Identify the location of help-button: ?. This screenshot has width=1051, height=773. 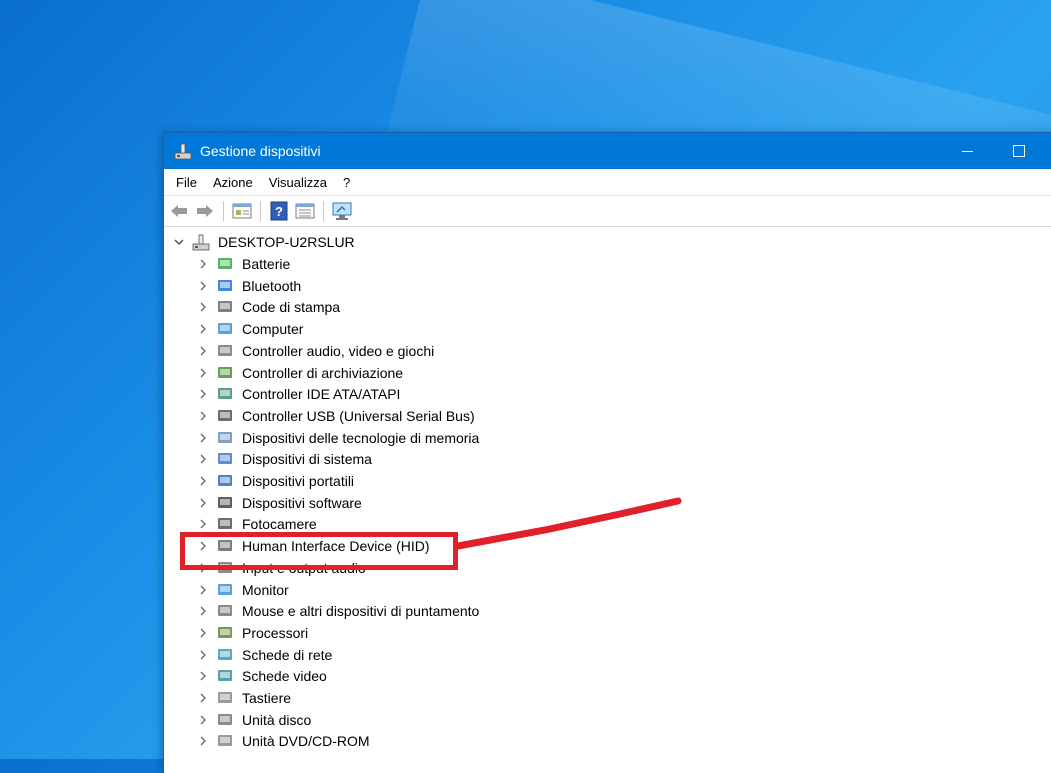
(279, 211).